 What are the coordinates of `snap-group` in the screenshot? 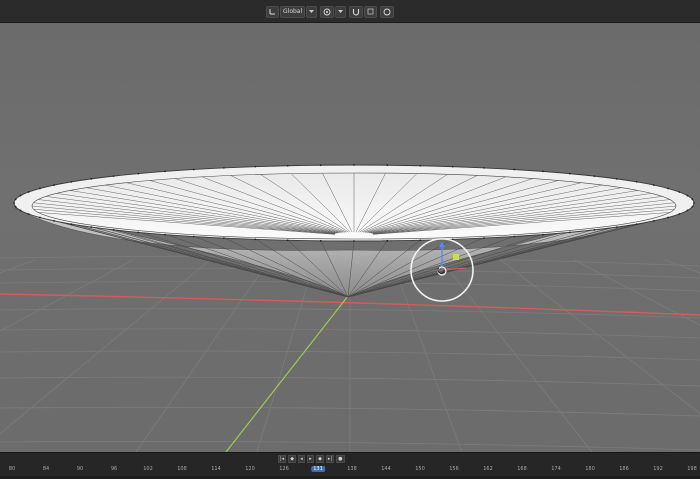 It's located at (363, 12).